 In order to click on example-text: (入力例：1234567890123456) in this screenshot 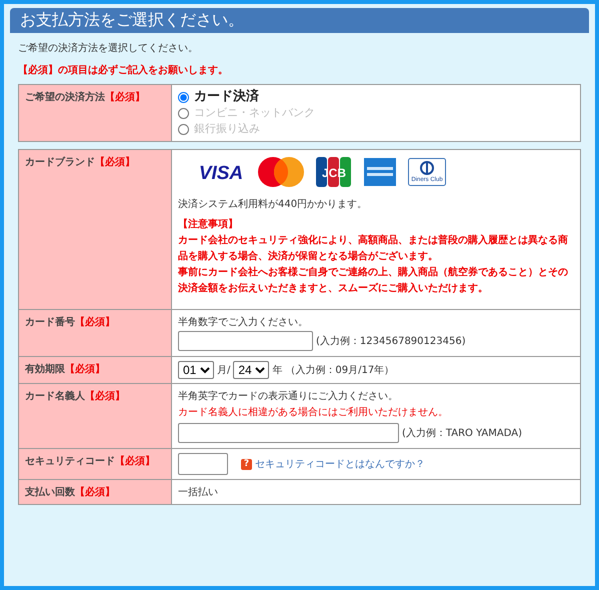, I will do `click(391, 341)`.